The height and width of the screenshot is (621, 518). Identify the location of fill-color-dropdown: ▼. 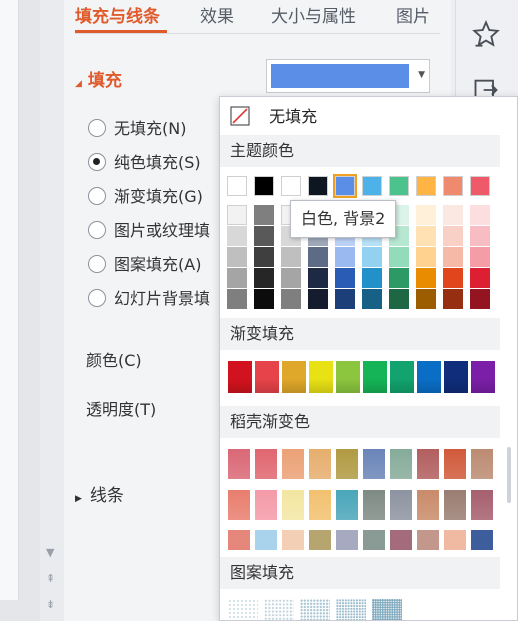
(348, 76).